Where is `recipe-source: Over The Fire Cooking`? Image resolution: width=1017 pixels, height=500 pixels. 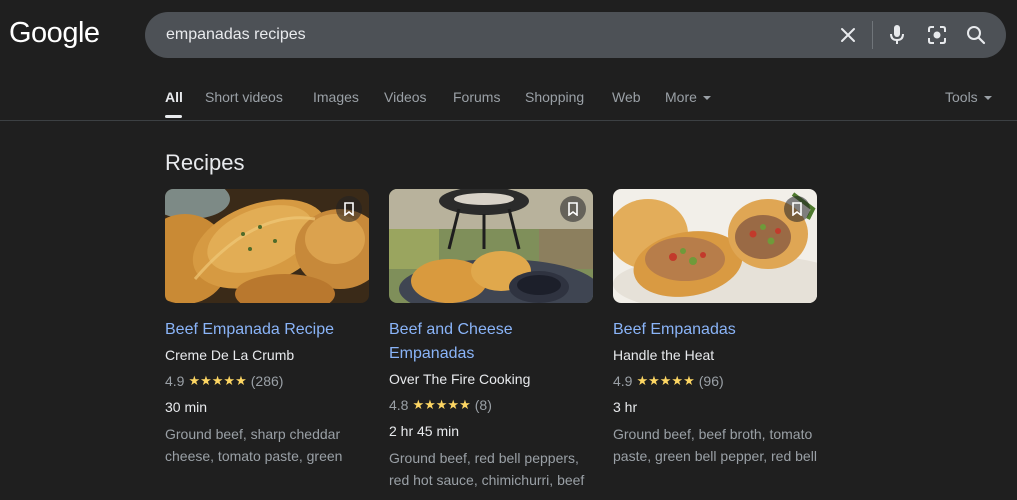 recipe-source: Over The Fire Cooking is located at coordinates (460, 379).